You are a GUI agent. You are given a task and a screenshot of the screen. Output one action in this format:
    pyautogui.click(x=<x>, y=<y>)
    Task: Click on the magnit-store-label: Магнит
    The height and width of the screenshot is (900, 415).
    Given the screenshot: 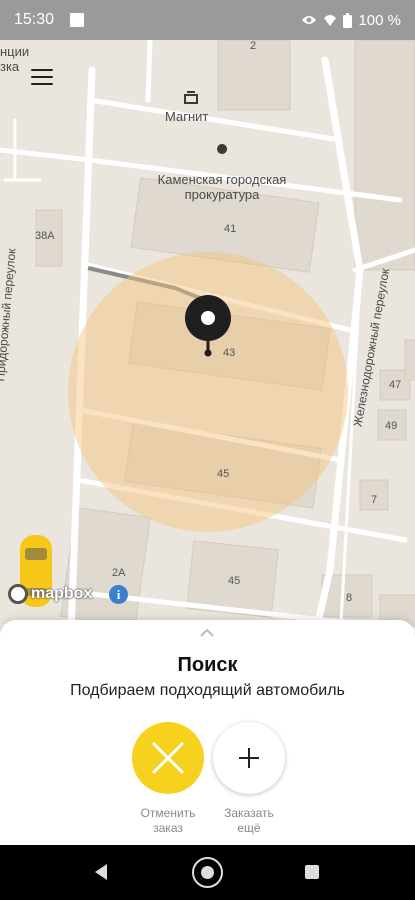 What is the action you would take?
    pyautogui.click(x=187, y=116)
    